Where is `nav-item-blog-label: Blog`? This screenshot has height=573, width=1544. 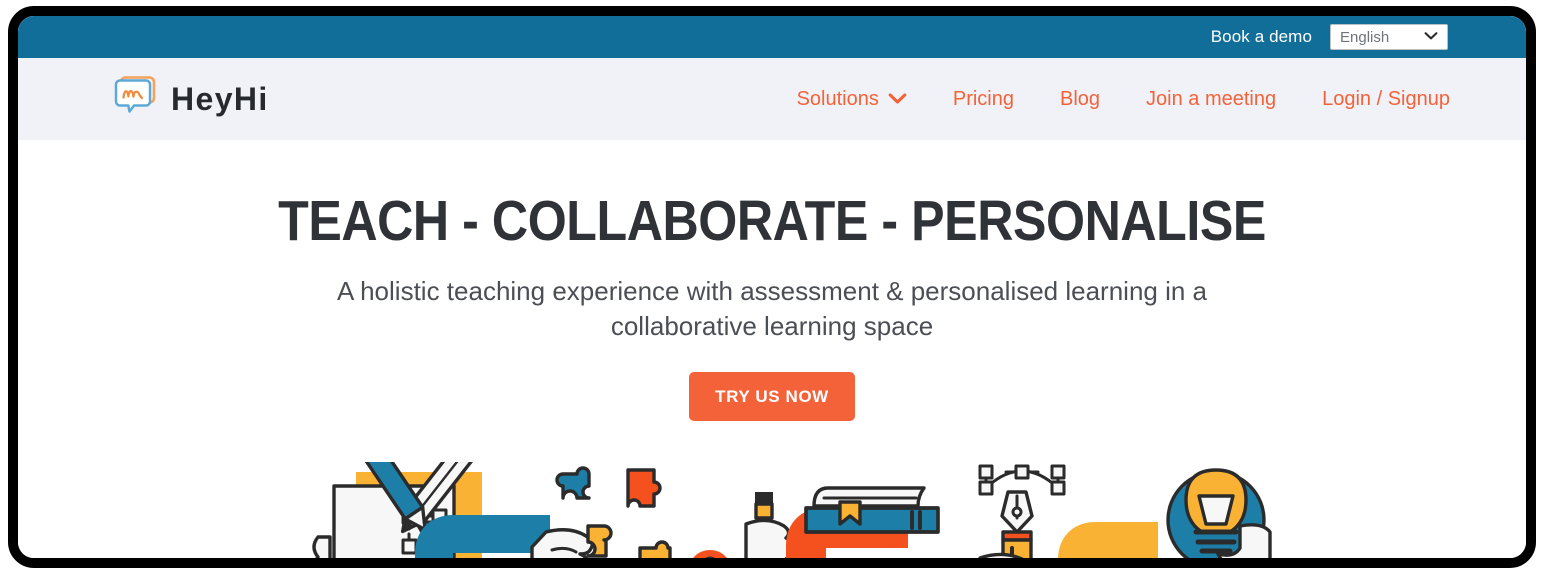 nav-item-blog-label: Blog is located at coordinates (1080, 98).